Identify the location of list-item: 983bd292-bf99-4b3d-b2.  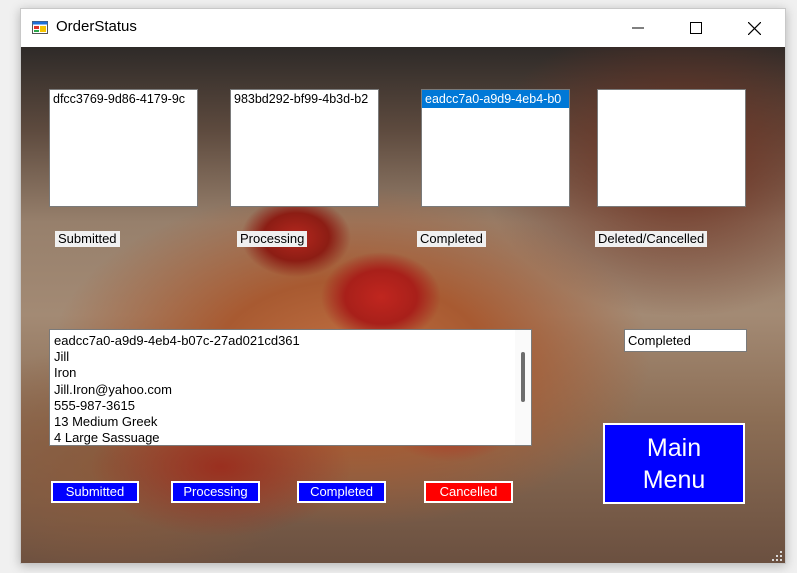
(304, 99).